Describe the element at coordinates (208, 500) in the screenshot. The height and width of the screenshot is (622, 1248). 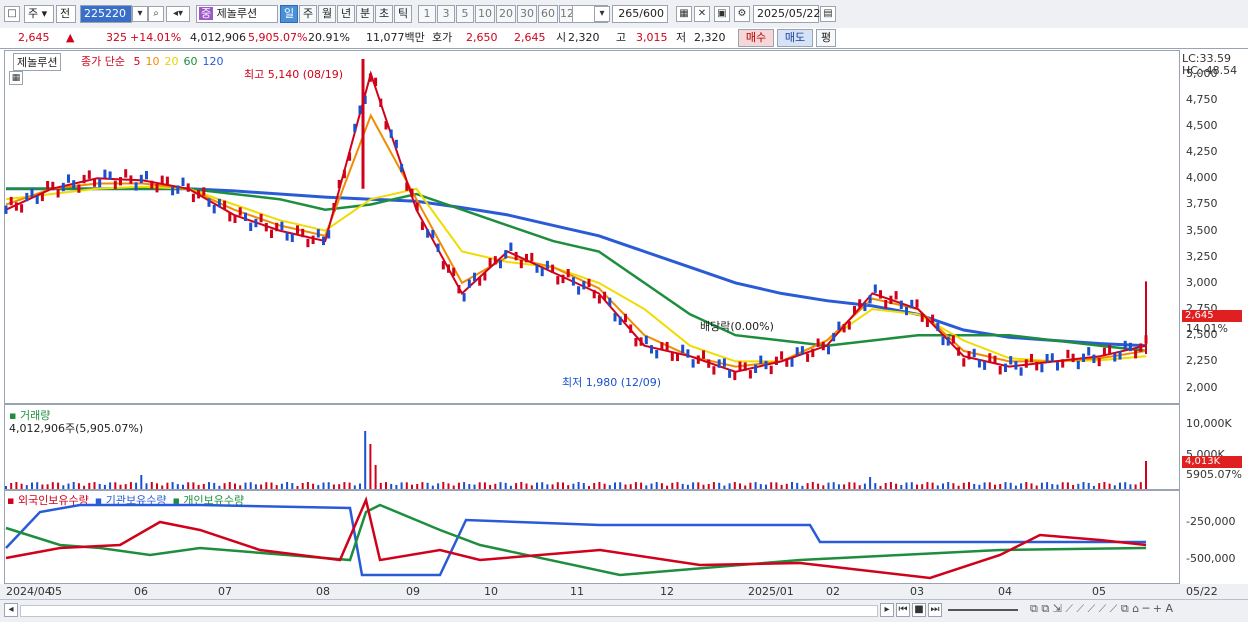
I see `holding-legend-2: ▪ 개인보유수량` at that location.